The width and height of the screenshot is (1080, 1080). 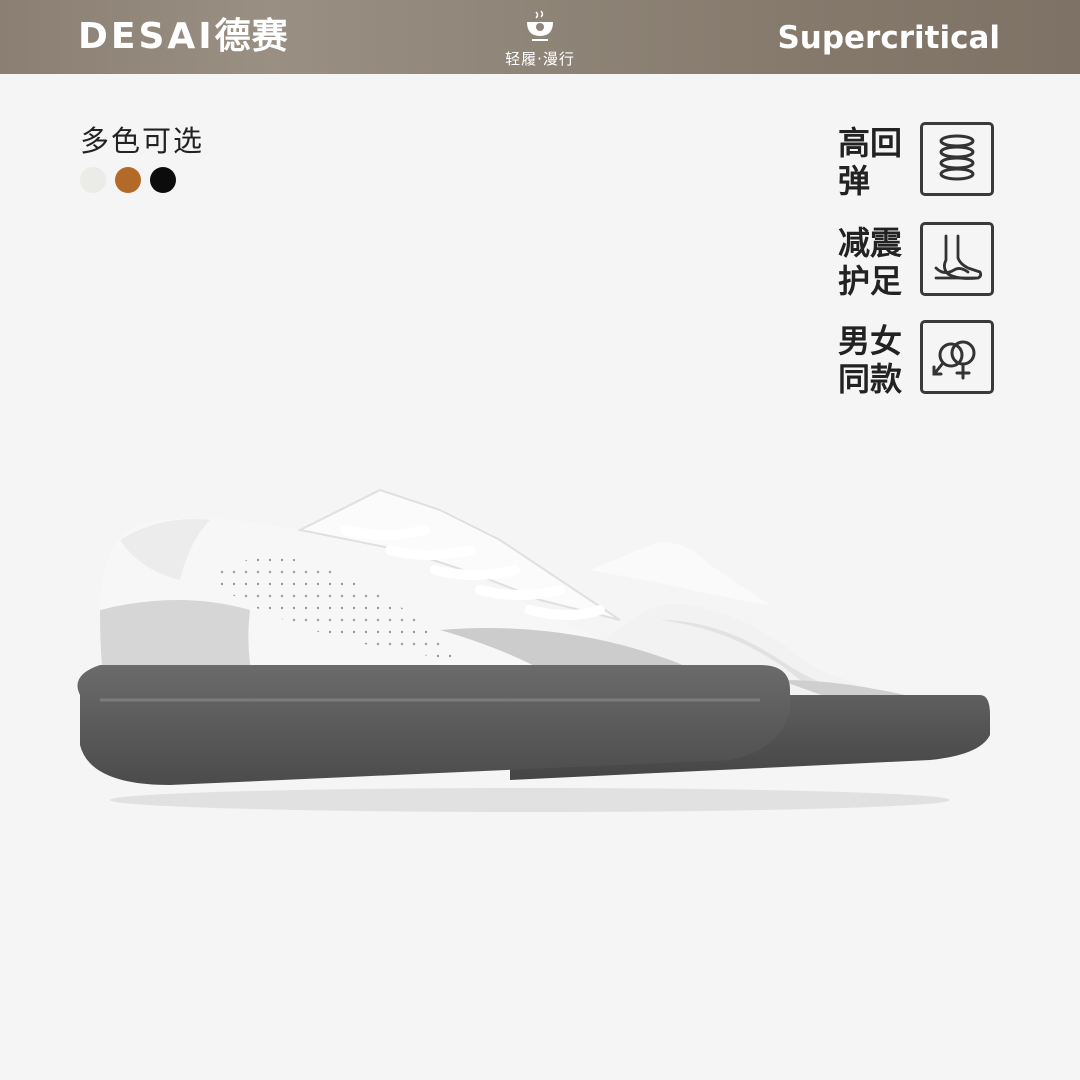 I want to click on brand-logo: DESAI德赛, so click(x=183, y=37).